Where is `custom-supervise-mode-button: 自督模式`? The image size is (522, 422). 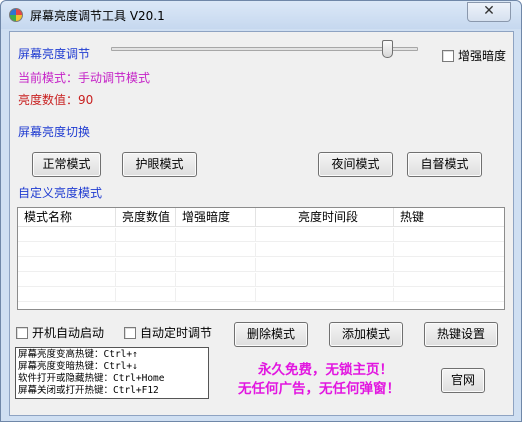
custom-supervise-mode-button: 自督模式 is located at coordinates (444, 164).